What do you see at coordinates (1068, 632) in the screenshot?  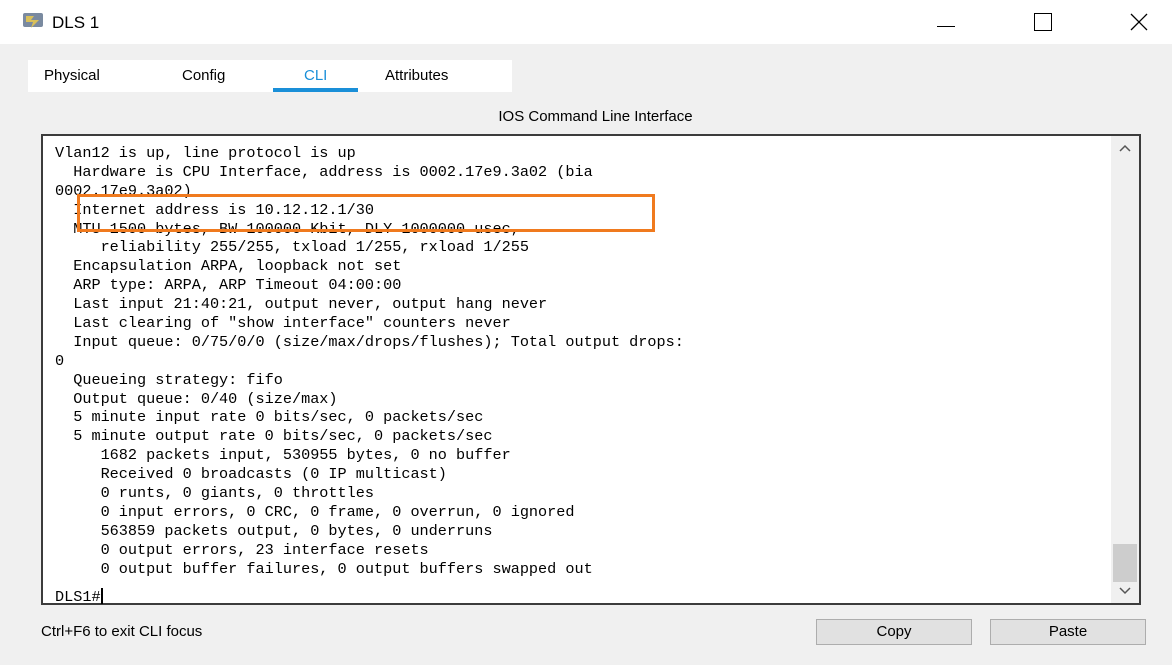 I see `paste-button: Paste` at bounding box center [1068, 632].